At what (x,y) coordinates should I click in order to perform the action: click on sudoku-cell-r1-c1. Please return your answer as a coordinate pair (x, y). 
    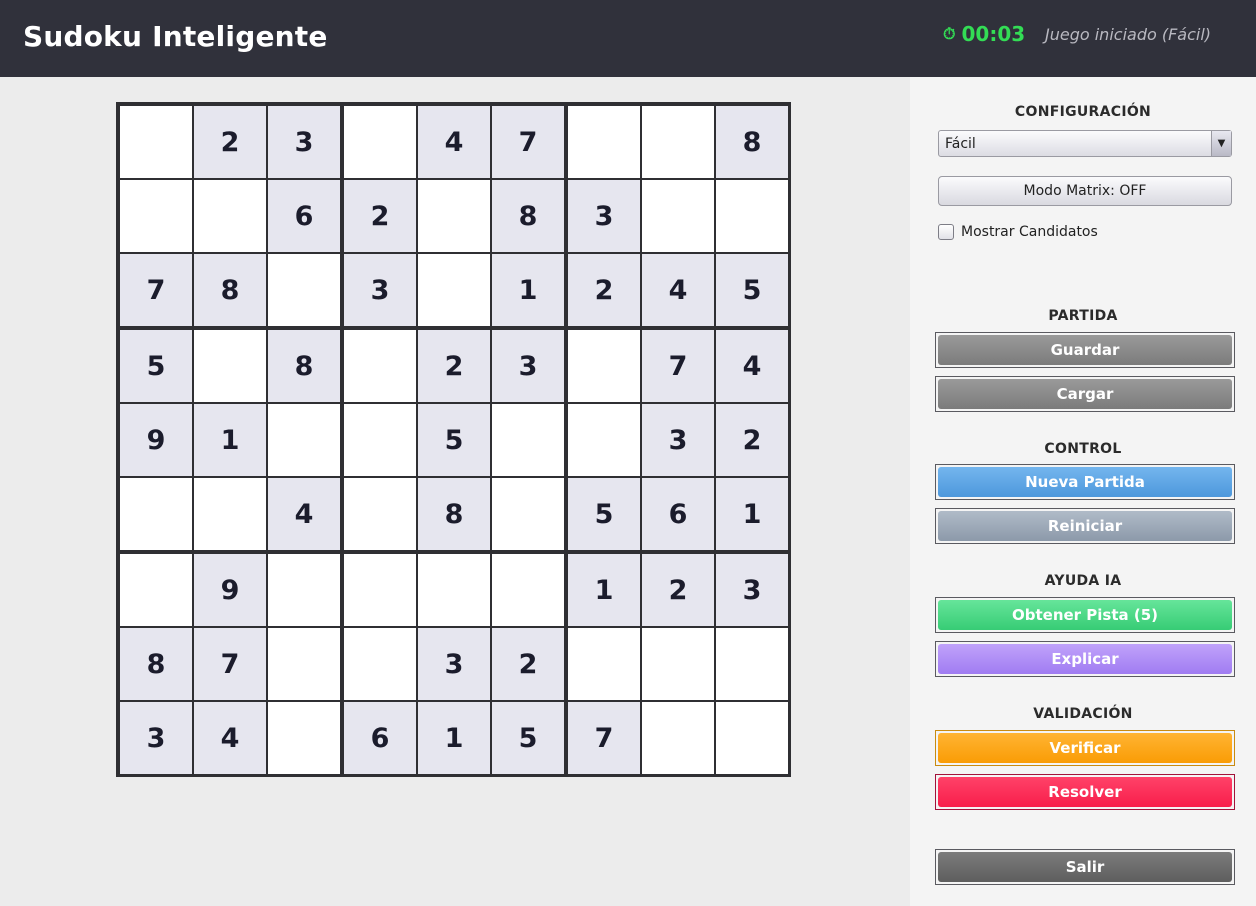
    Looking at the image, I should click on (156, 142).